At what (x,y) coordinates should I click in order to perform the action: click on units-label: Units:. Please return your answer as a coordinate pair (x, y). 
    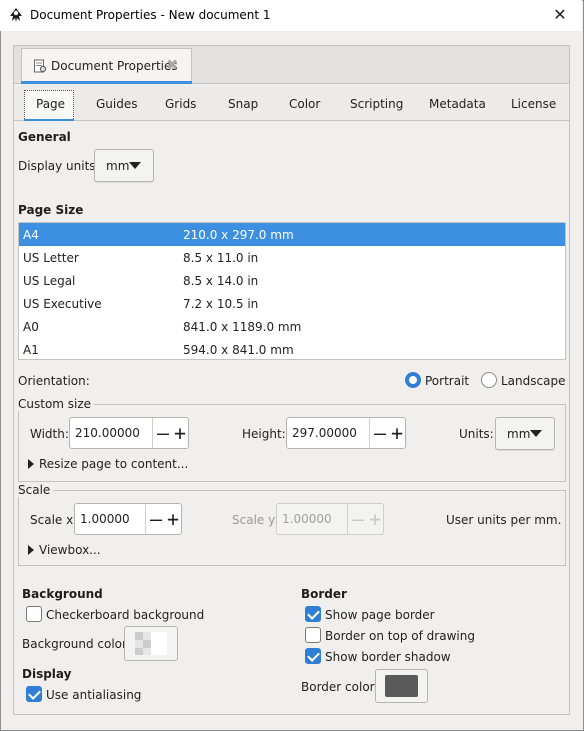
    Looking at the image, I should click on (476, 434).